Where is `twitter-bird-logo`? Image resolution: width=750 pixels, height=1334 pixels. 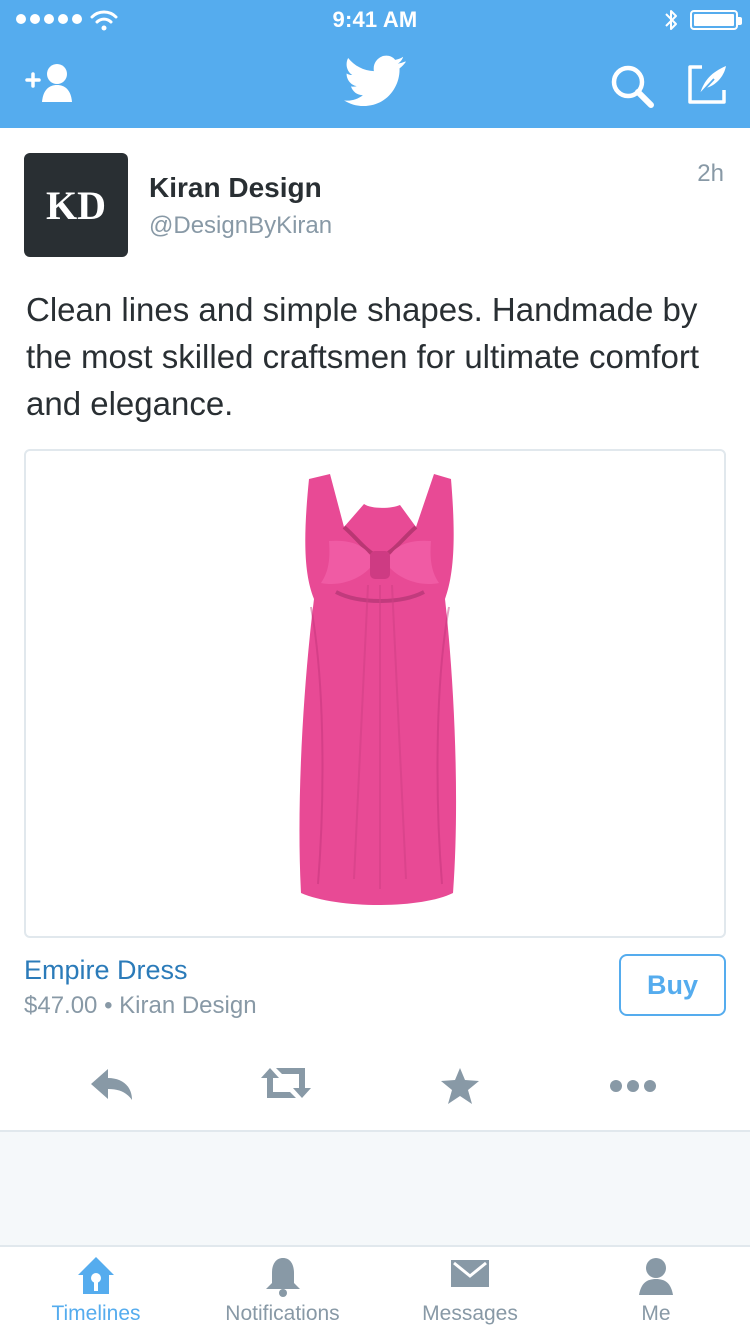
twitter-bird-logo is located at coordinates (375, 81).